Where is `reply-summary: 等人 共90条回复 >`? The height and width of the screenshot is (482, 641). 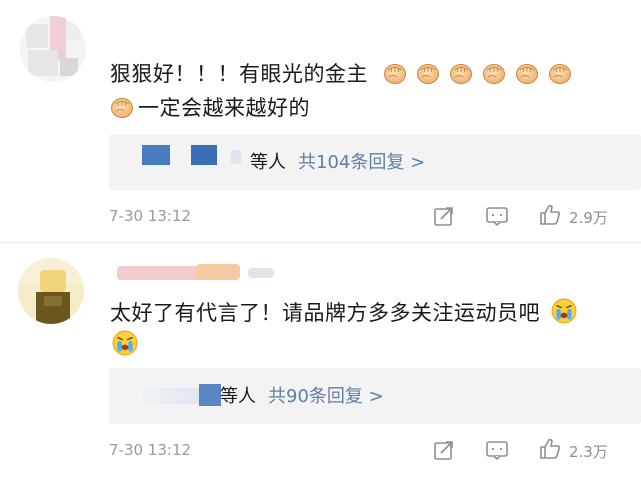 reply-summary: 等人 共90条回复 > is located at coordinates (302, 397).